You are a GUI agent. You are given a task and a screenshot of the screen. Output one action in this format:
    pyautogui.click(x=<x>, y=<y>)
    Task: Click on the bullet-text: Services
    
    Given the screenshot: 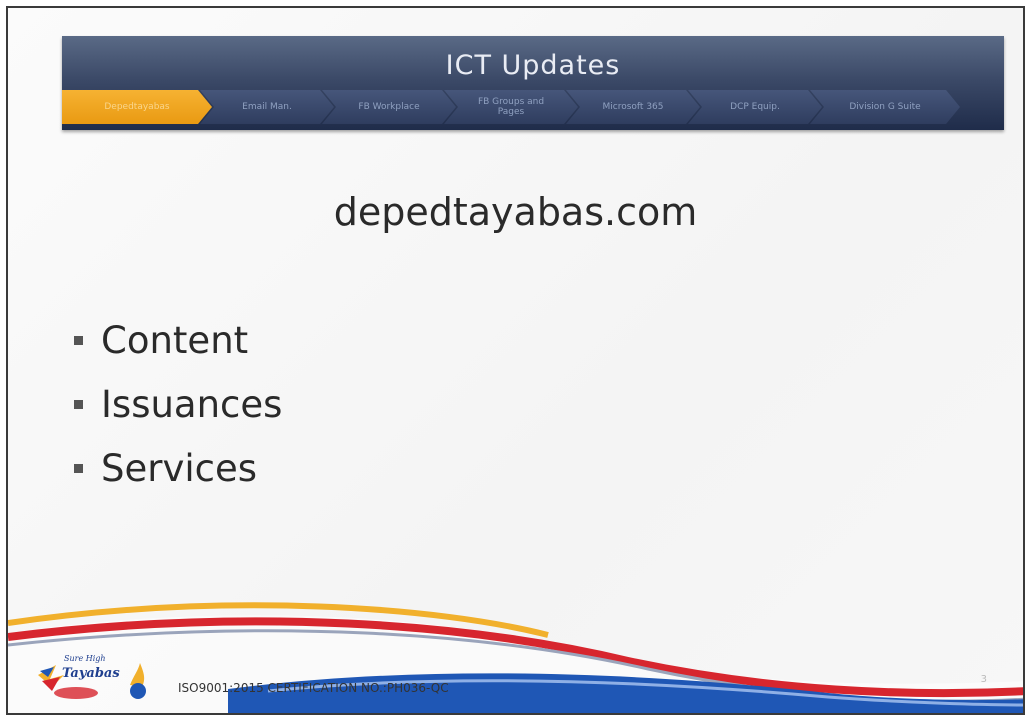 What is the action you would take?
    pyautogui.click(x=179, y=468)
    